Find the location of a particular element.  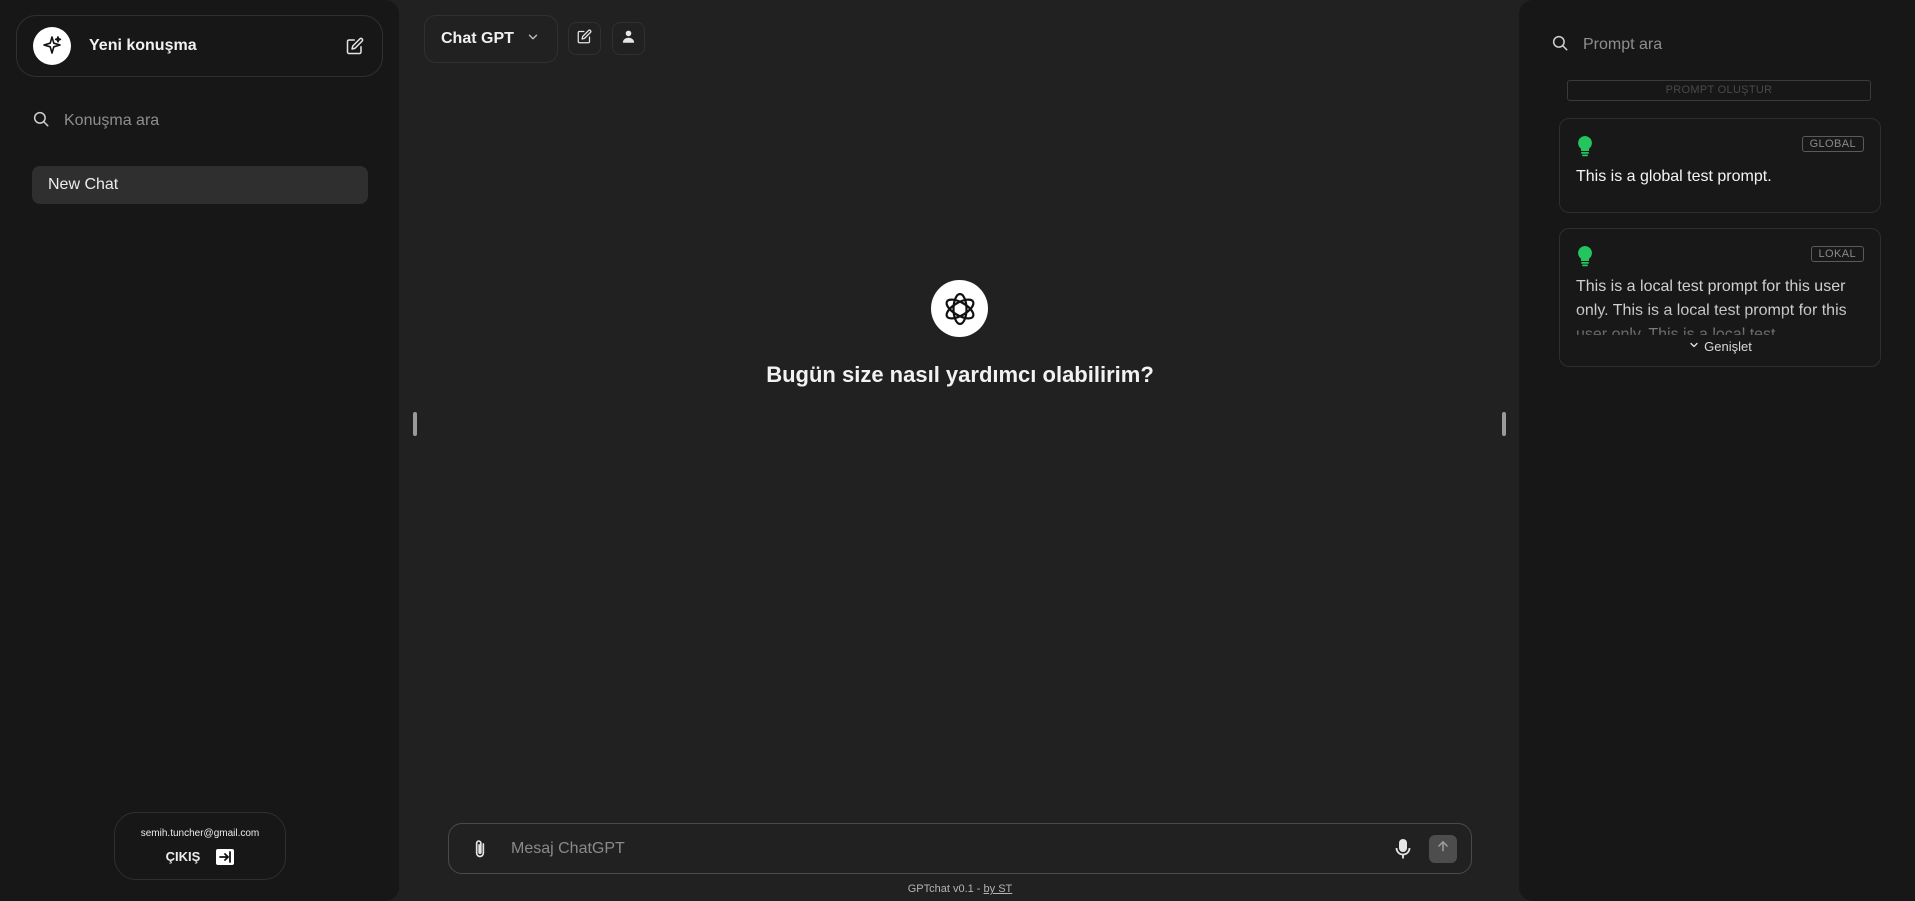

conversation-search is located at coordinates (202, 121).